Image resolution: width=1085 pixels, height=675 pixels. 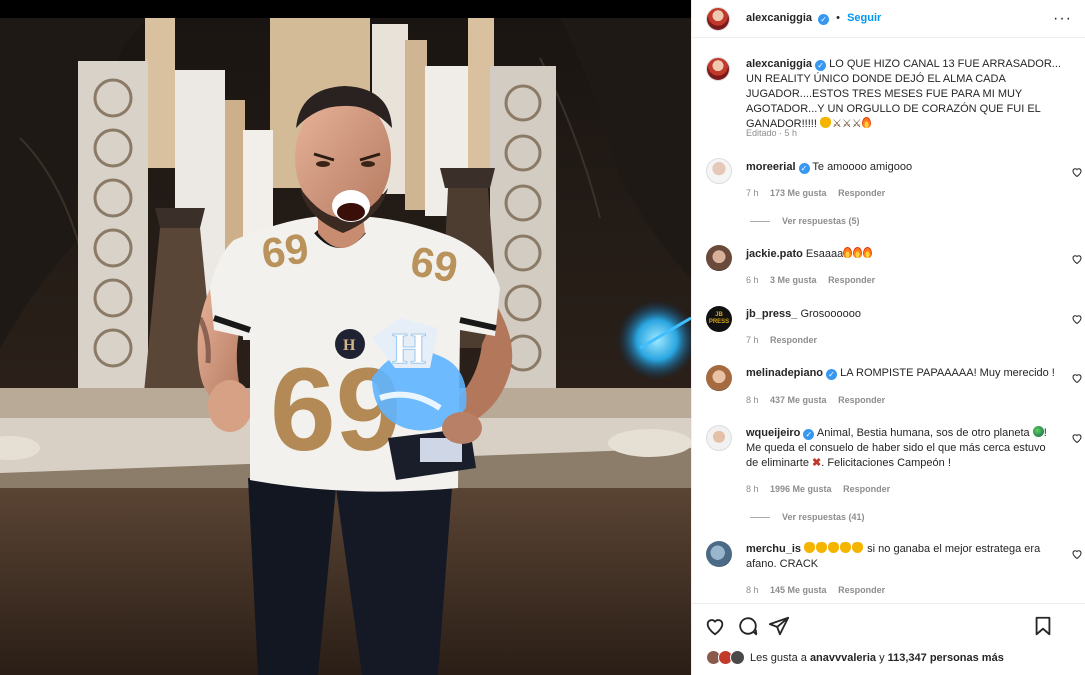 What do you see at coordinates (798, 590) in the screenshot?
I see `comment-likes: 145 Me gusta` at bounding box center [798, 590].